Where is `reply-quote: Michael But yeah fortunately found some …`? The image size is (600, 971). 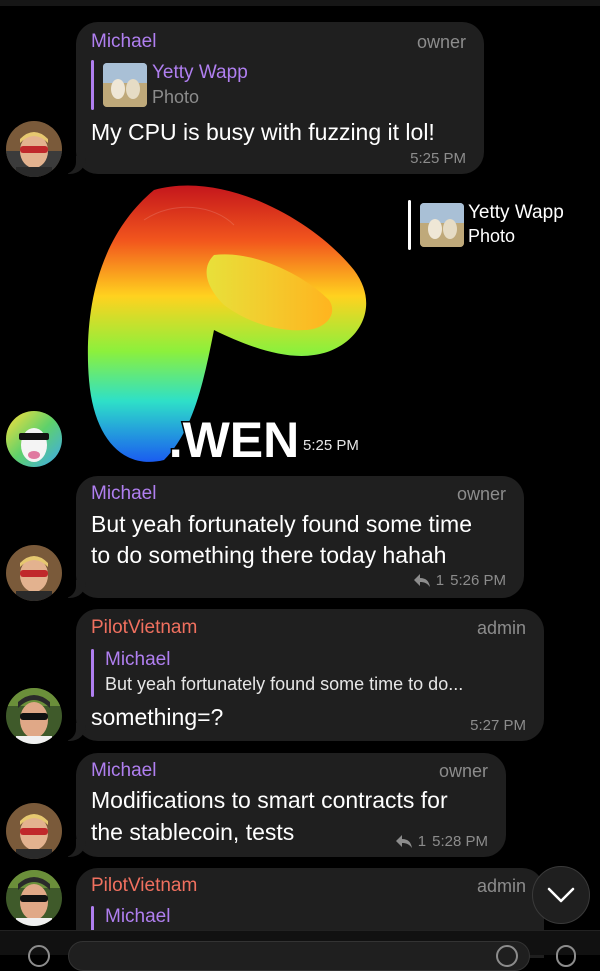 reply-quote: Michael But yeah fortunately found some … is located at coordinates (311, 672).